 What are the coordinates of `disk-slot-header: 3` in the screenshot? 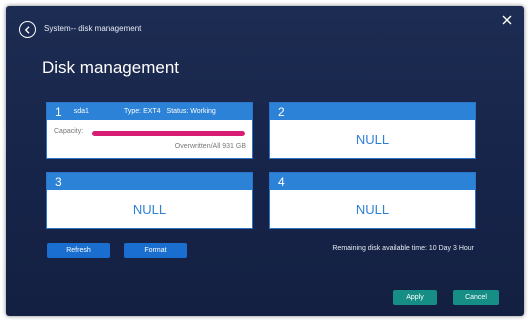 It's located at (149, 181).